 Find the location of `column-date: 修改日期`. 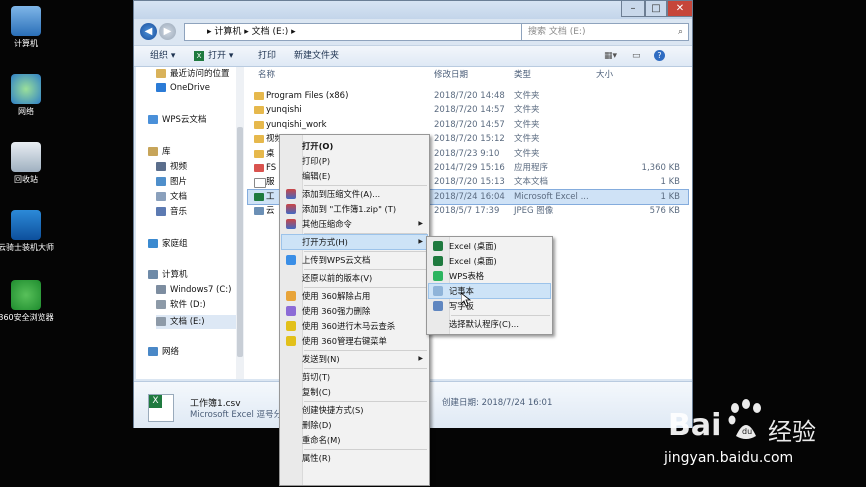

column-date: 修改日期 is located at coordinates (451, 75).